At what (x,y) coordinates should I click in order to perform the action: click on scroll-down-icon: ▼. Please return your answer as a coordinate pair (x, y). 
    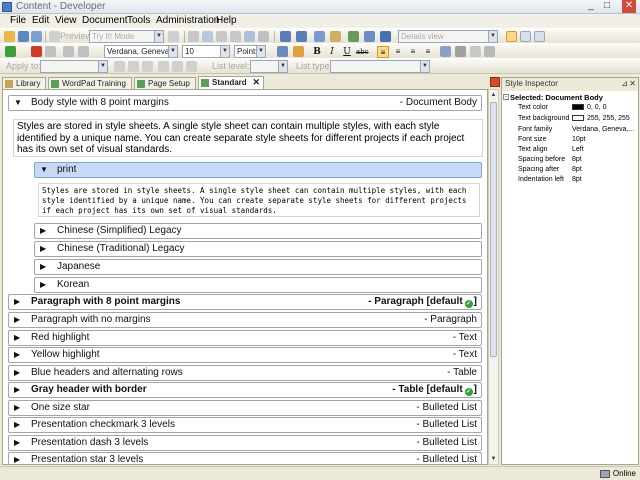
    Looking at the image, I should click on (493, 459).